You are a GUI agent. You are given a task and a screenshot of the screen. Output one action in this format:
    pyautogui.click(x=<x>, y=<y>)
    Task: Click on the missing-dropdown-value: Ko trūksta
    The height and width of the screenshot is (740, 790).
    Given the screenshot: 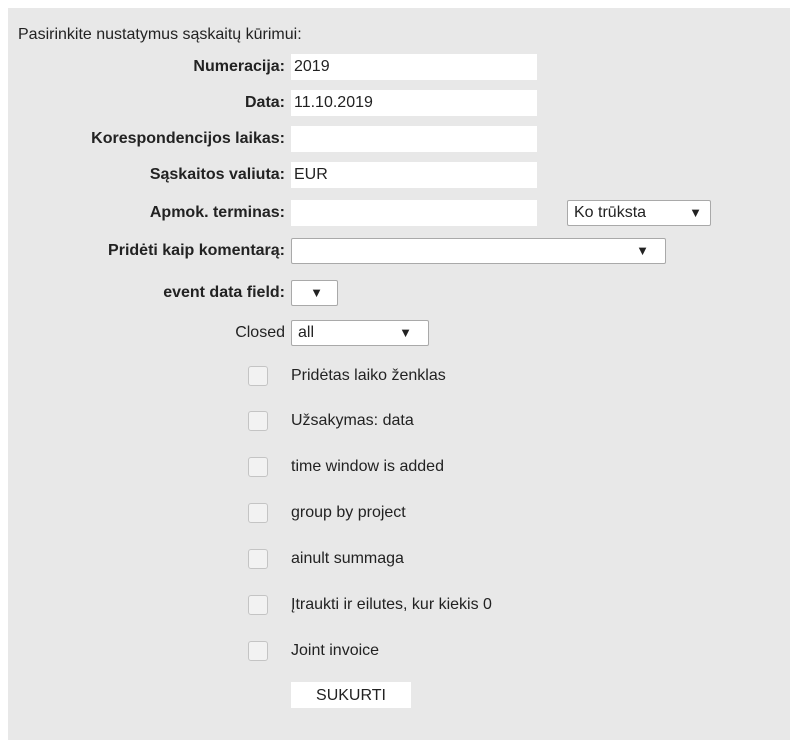 What is the action you would take?
    pyautogui.click(x=610, y=212)
    